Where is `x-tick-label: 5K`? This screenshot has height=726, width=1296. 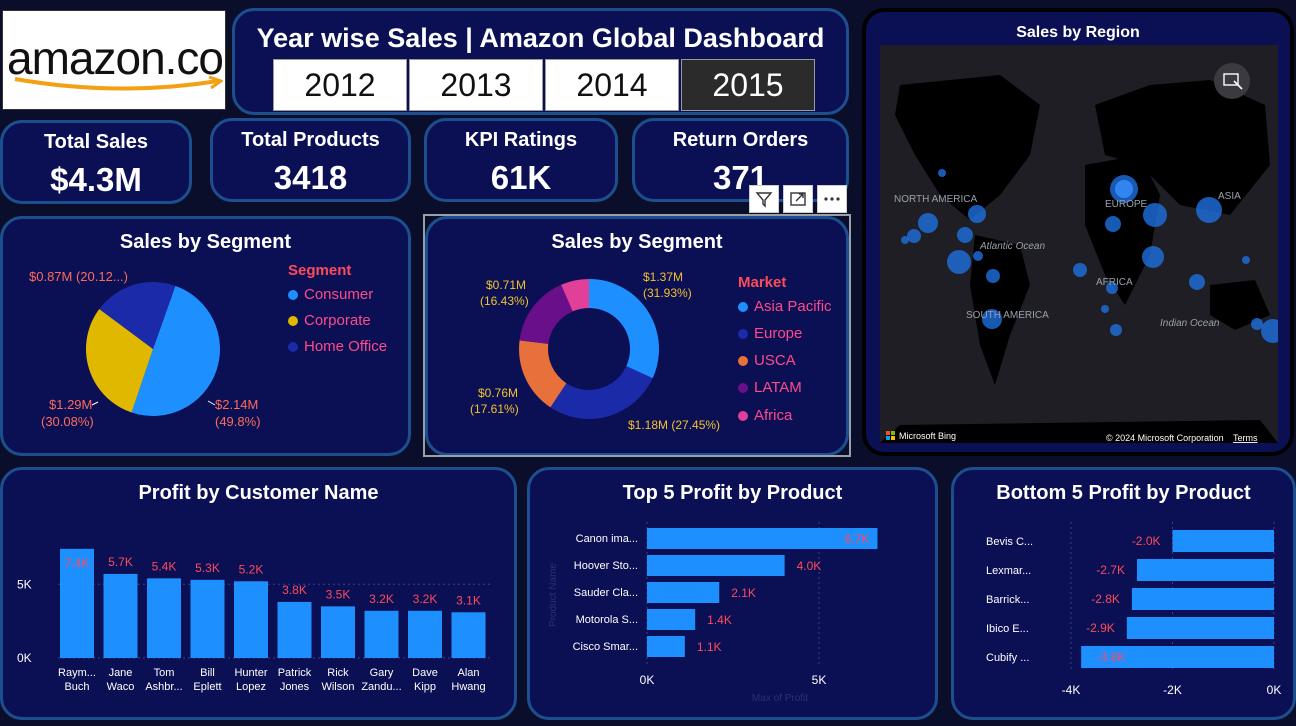
x-tick-label: 5K is located at coordinates (819, 680).